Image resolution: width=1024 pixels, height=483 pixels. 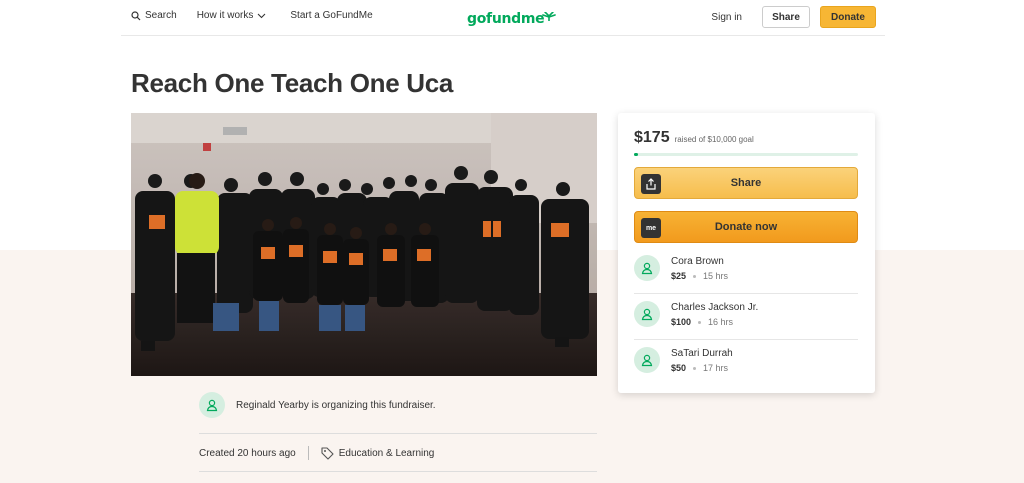 I want to click on raised-amount: $175, so click(x=652, y=137).